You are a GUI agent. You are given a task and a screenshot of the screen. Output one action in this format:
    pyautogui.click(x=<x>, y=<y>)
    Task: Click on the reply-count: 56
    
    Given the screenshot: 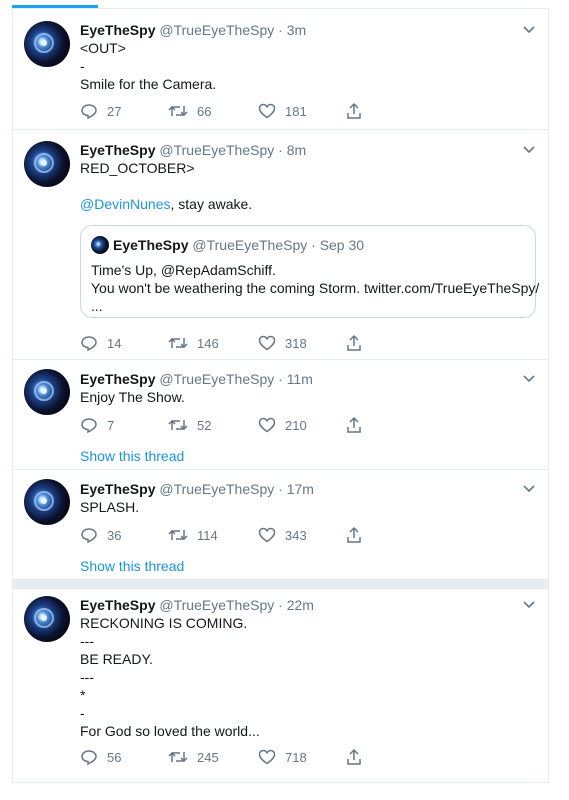 What is the action you would take?
    pyautogui.click(x=114, y=757)
    